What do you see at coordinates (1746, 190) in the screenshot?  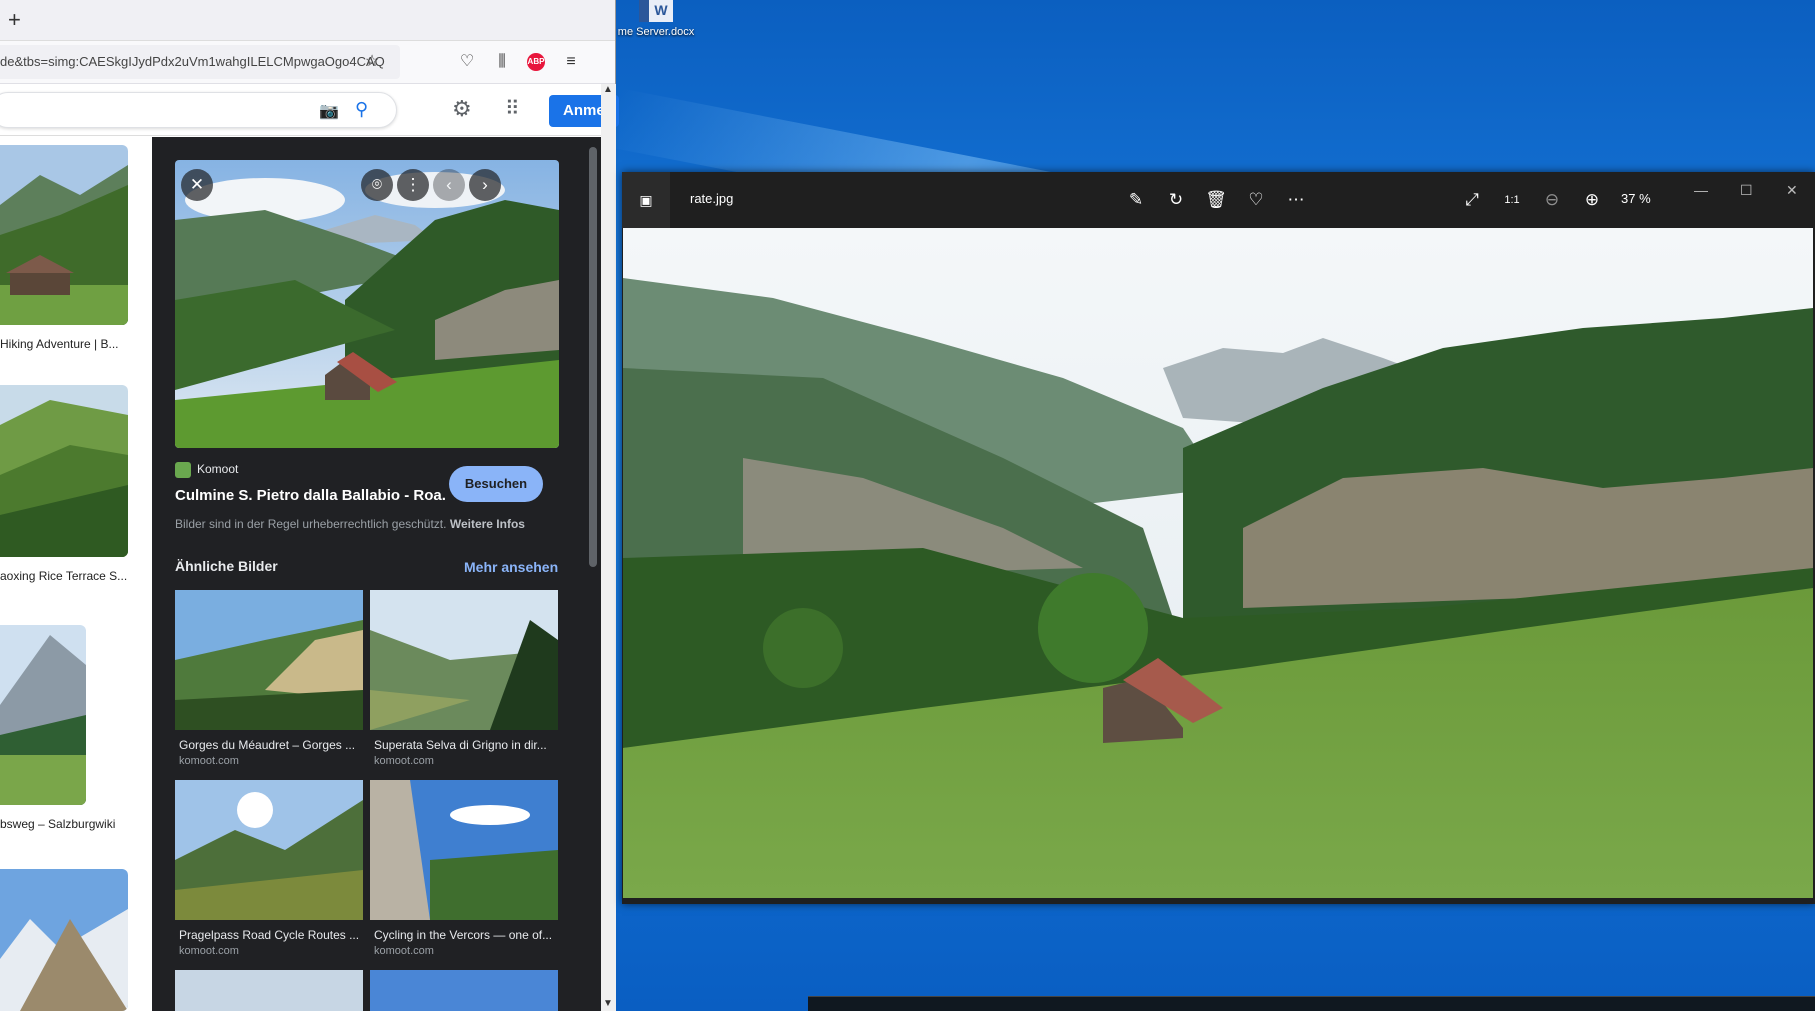 I see `maximize-icon: ☐` at bounding box center [1746, 190].